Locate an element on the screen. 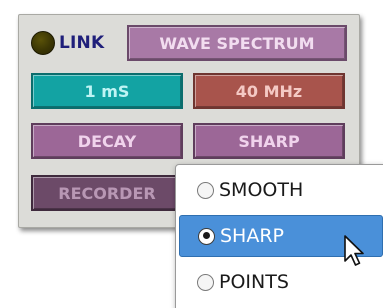  link-led-indicator is located at coordinates (43, 43).